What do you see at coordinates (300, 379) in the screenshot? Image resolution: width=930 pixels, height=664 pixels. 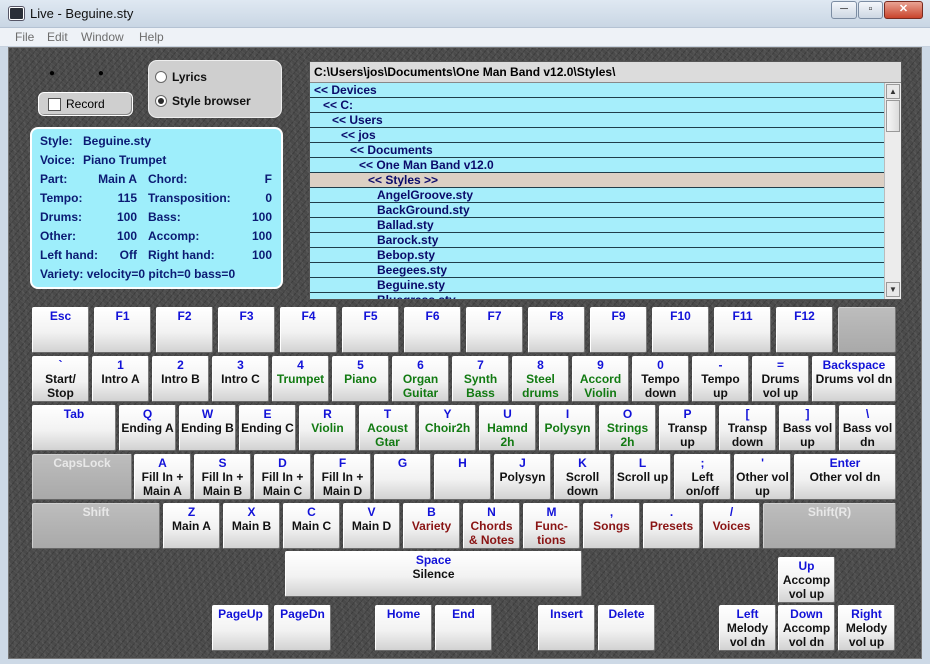 I see `key-4: 4 Trumpet` at bounding box center [300, 379].